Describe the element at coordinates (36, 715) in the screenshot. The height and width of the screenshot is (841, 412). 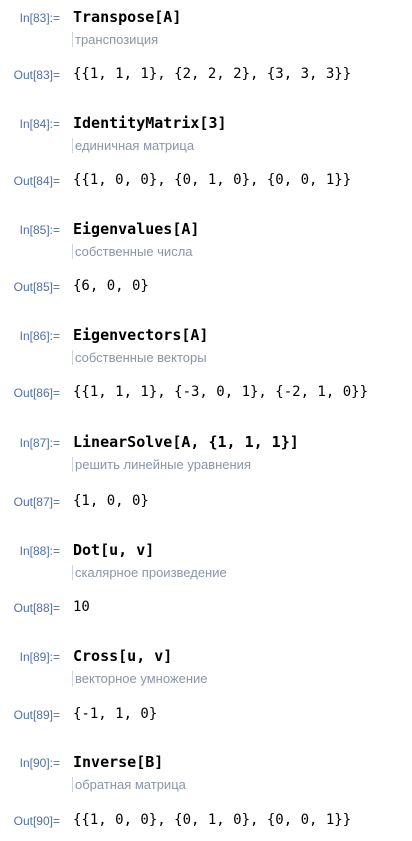
I see `output-label: Out[89]=` at that location.